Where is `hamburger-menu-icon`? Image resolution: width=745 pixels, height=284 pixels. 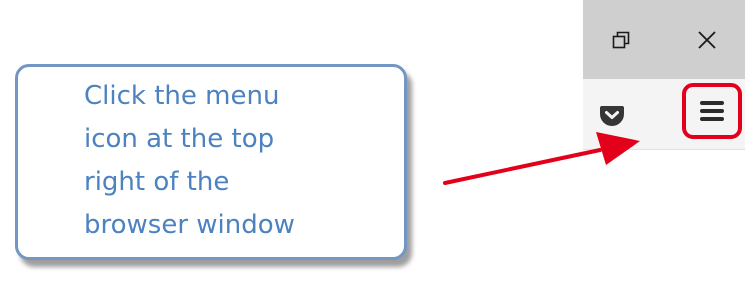 hamburger-menu-icon is located at coordinates (712, 111).